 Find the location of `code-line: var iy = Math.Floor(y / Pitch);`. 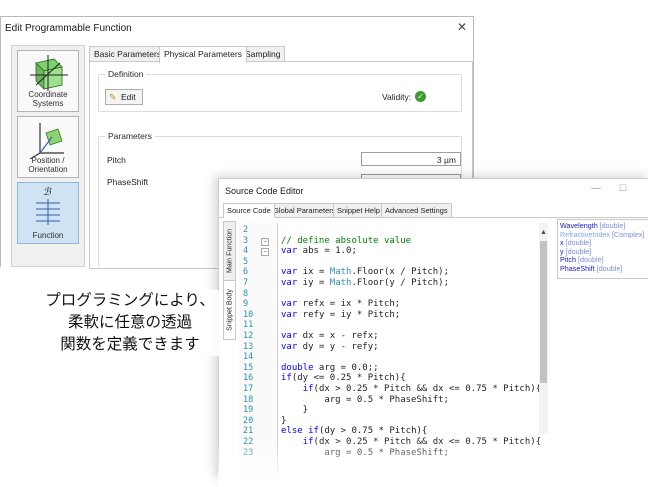

code-line: var iy = Math.Floor(y / Pitch); is located at coordinates (365, 283).